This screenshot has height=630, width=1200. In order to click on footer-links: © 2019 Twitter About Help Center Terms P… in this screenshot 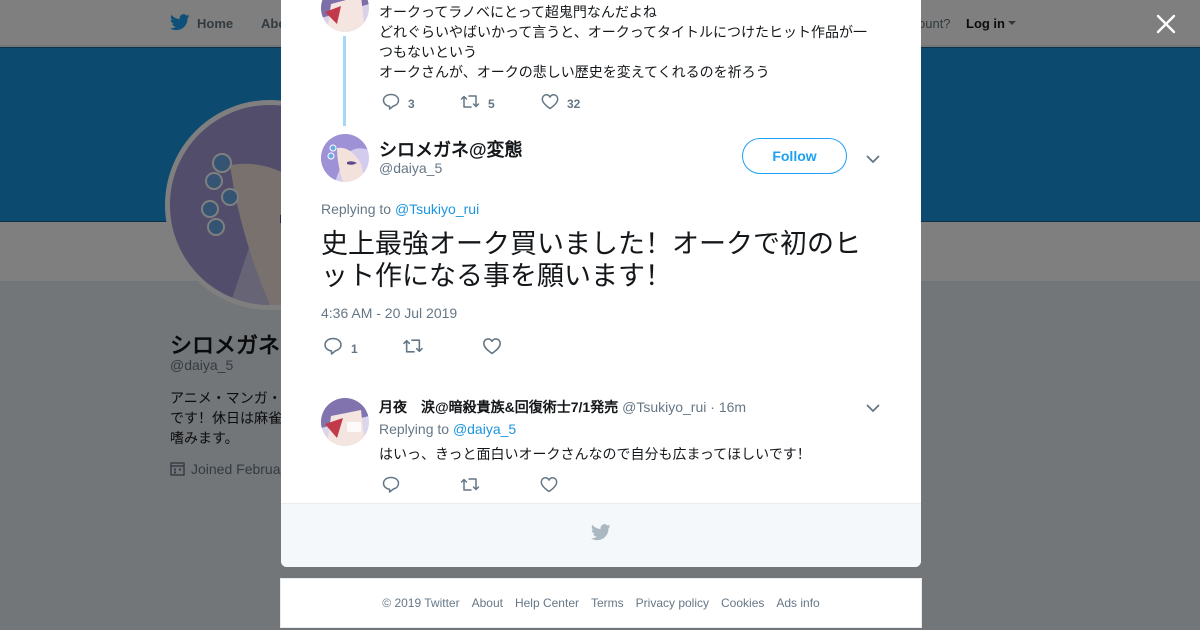, I will do `click(601, 594)`.